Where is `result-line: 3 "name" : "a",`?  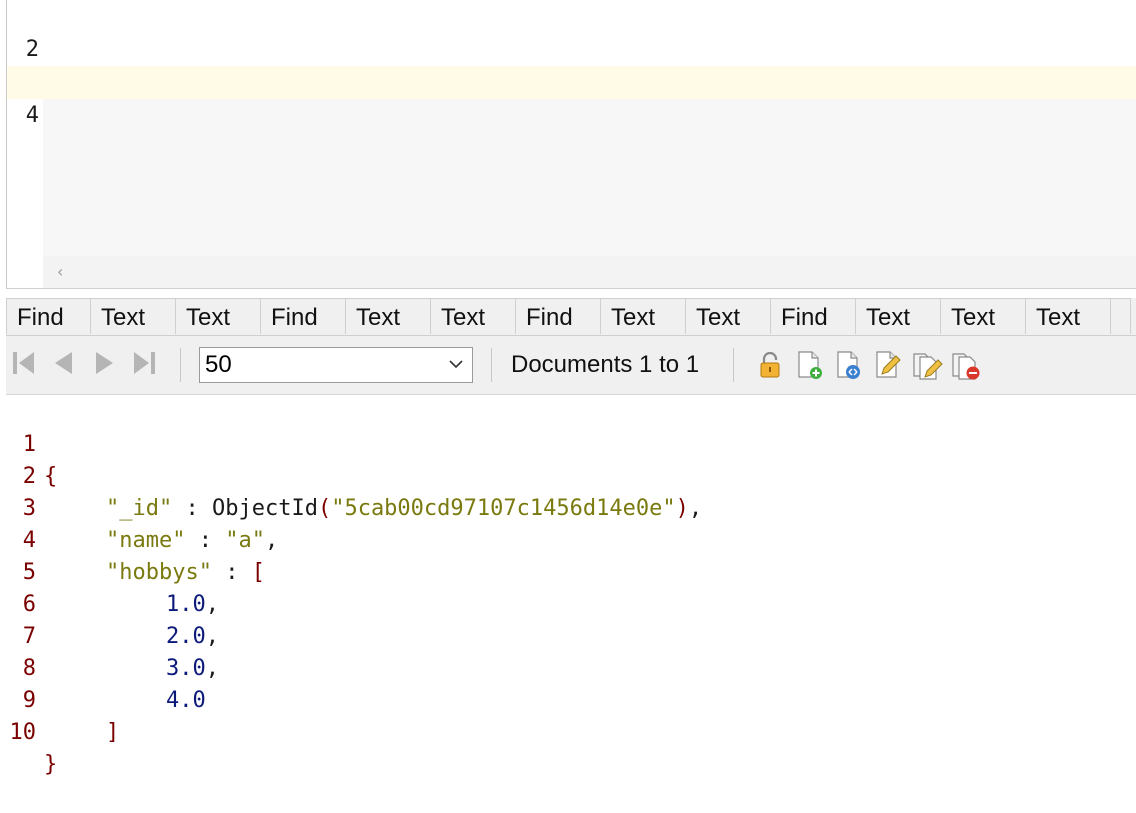
result-line: 3 "name" : "a", is located at coordinates (571, 507).